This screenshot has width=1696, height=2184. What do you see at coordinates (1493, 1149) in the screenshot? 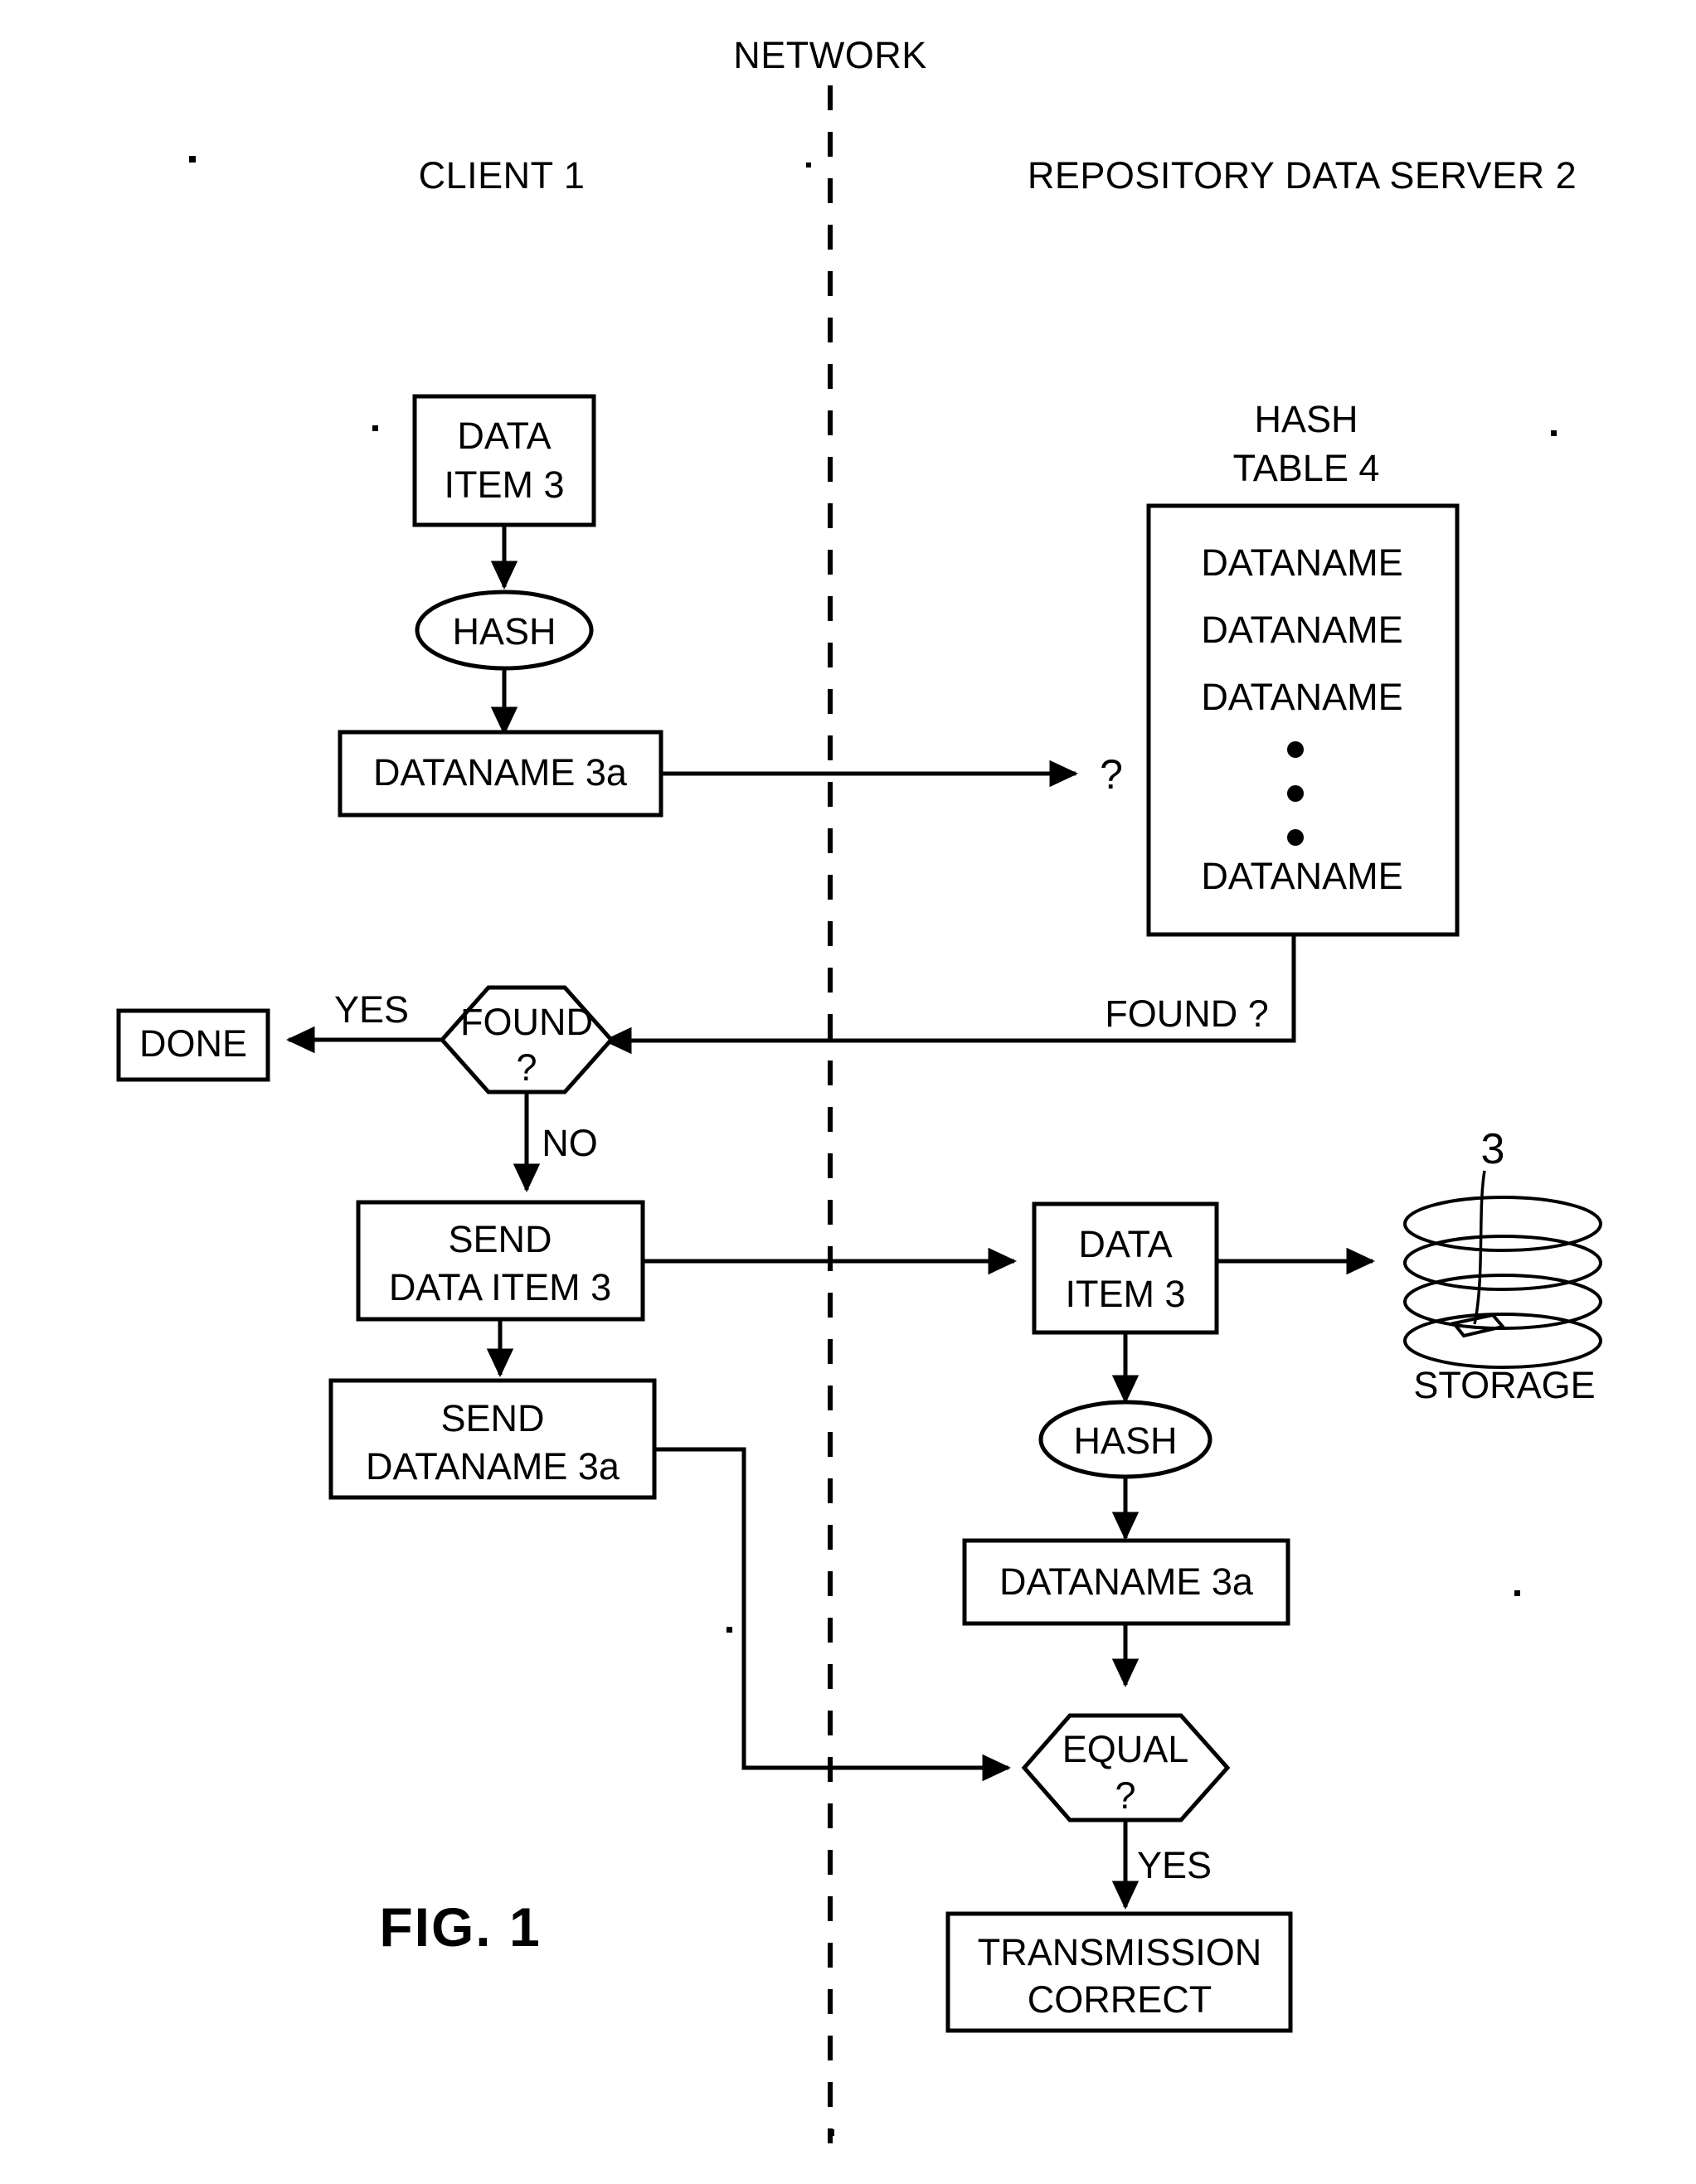
I see `storage-callout-number: 3` at bounding box center [1493, 1149].